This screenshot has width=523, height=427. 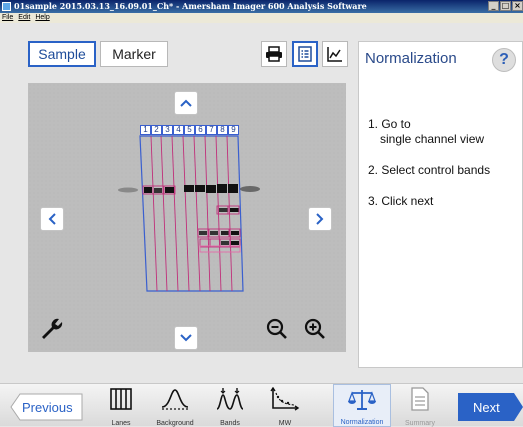 I want to click on instruction-step: 1. Go to single channel view, so click(x=445, y=132).